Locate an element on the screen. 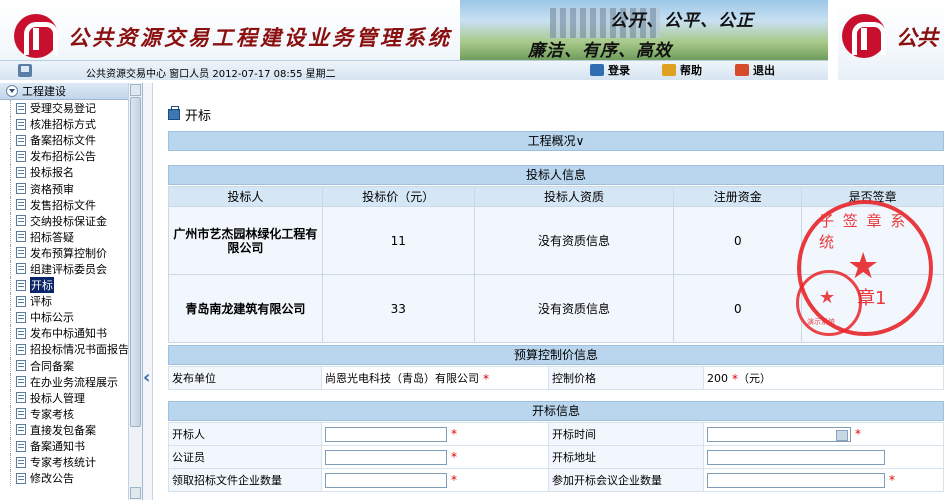 The image size is (944, 500). seal-star-icon: ★ is located at coordinates (827, 297).